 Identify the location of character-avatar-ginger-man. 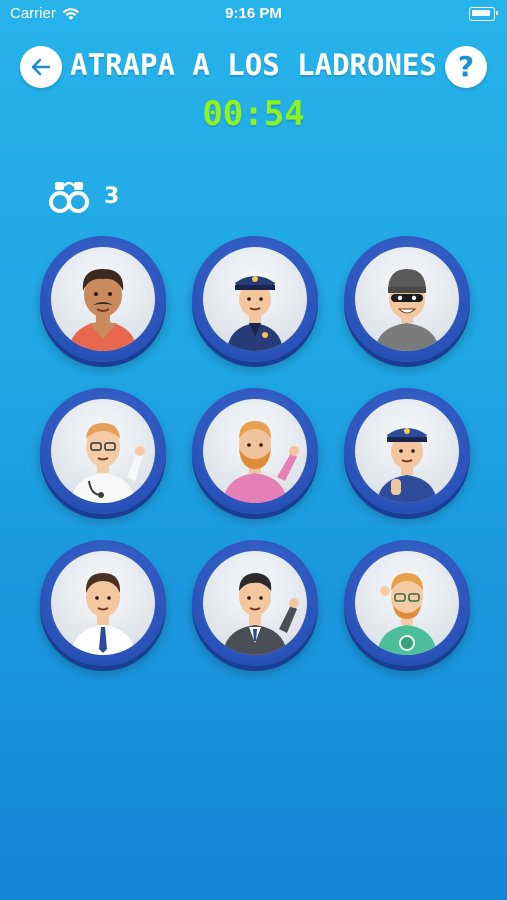
(407, 603).